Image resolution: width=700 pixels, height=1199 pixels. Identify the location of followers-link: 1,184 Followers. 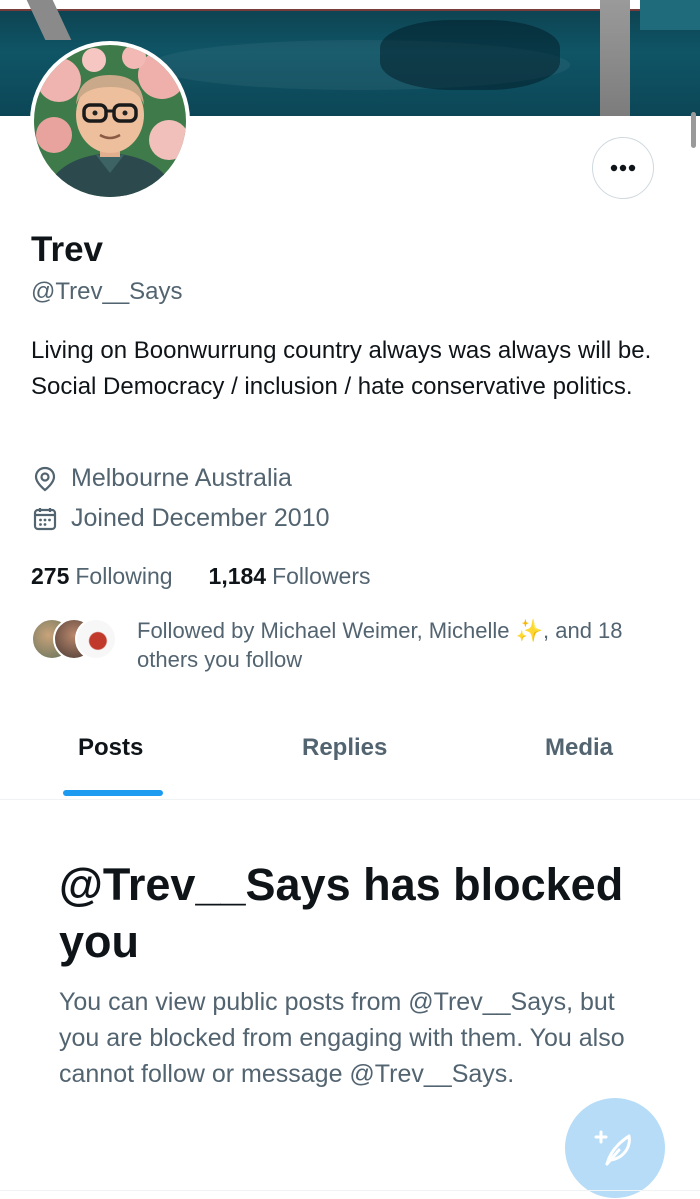
(290, 576).